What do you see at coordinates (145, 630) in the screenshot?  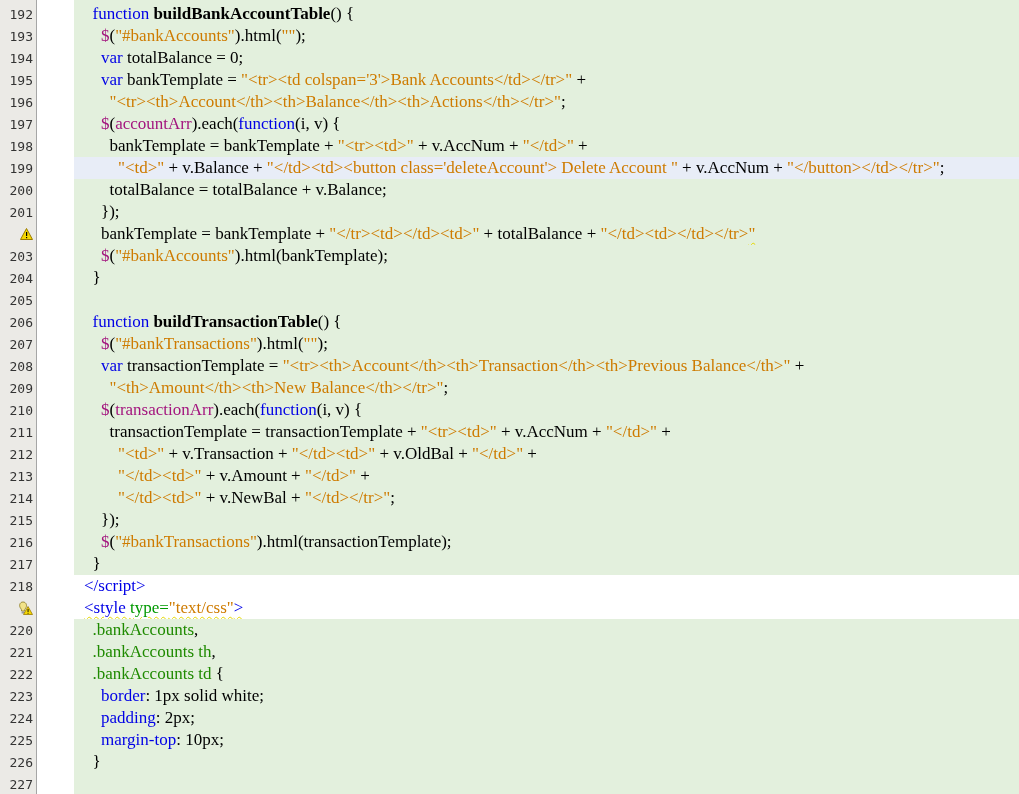 I see `code-line: .bankAccounts,` at bounding box center [145, 630].